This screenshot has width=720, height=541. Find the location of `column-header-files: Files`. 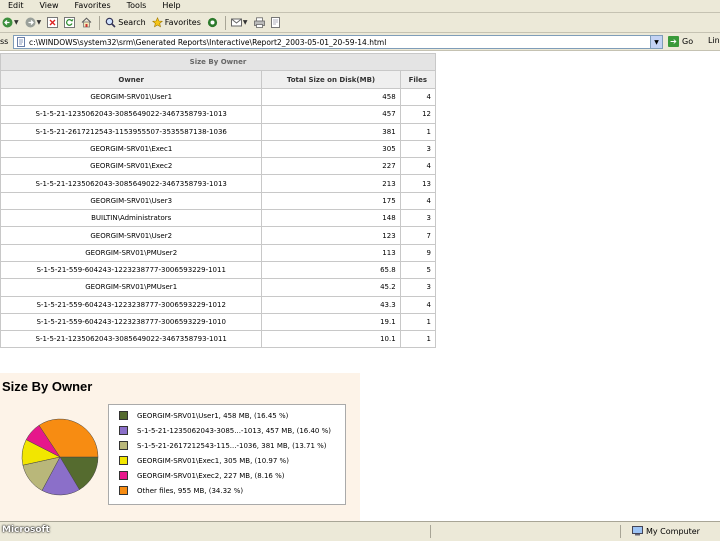

column-header-files: Files is located at coordinates (418, 79).